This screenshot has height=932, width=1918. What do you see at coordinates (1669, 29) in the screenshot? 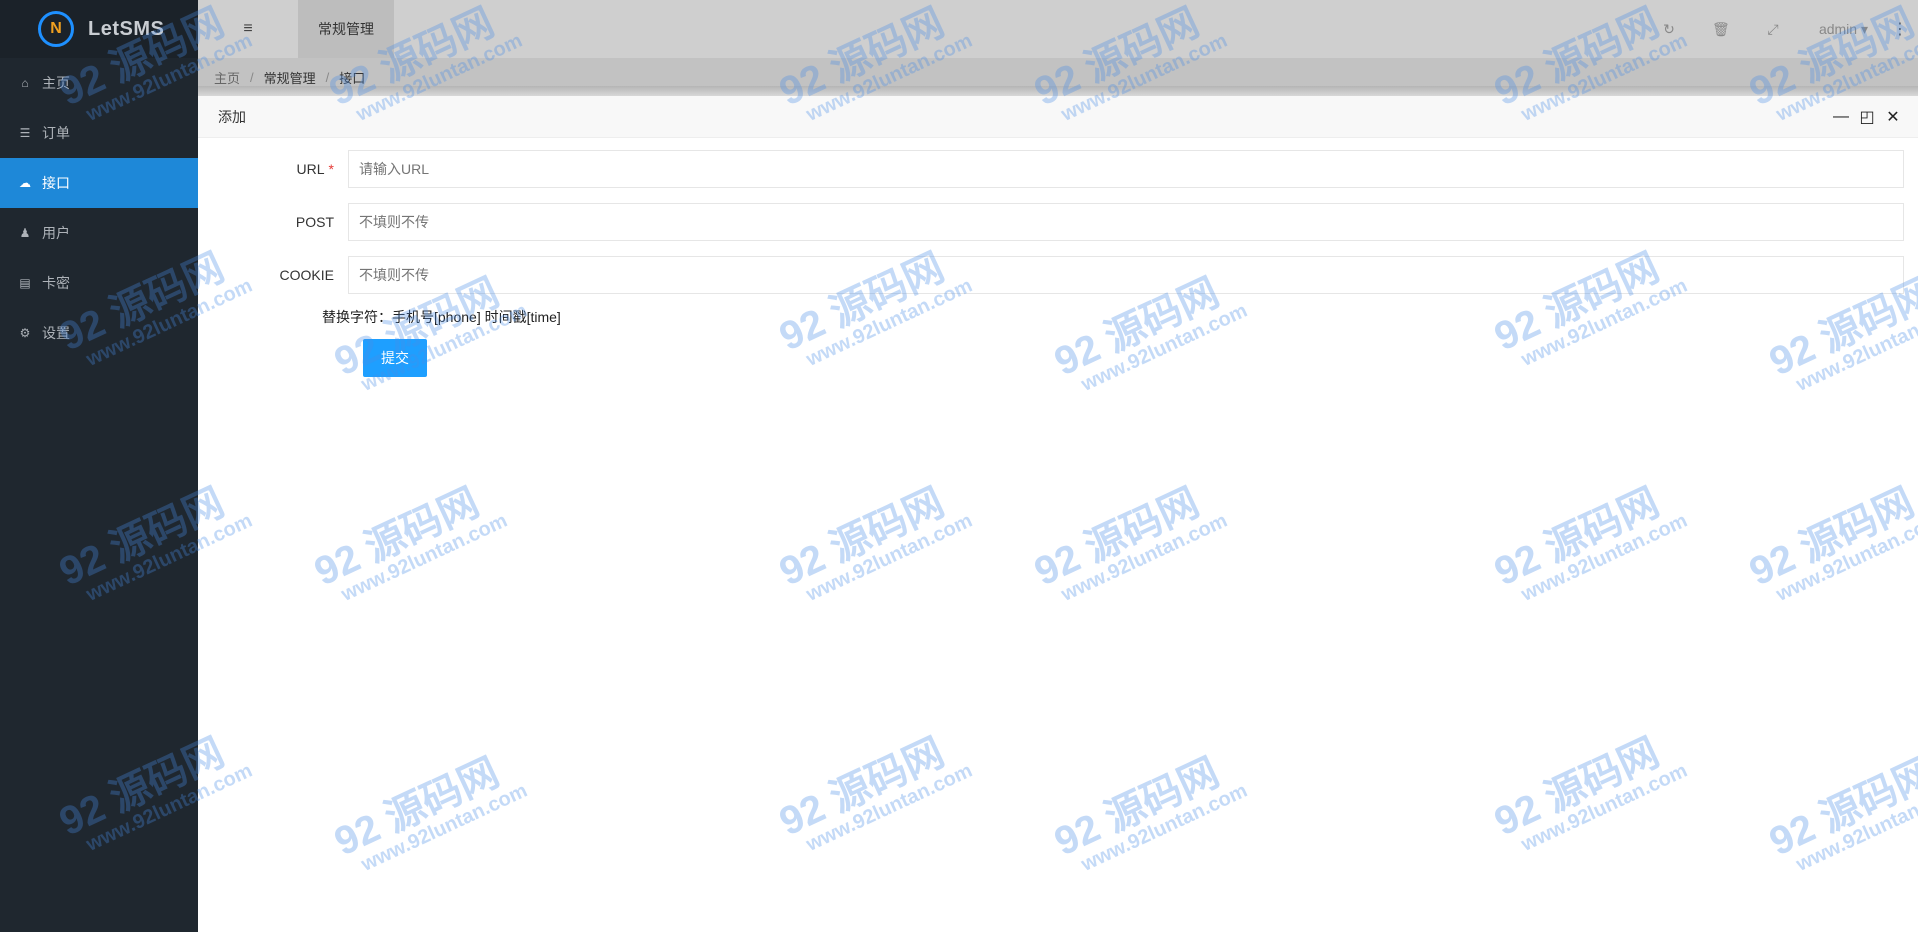
I see `refresh-icon: ↻` at bounding box center [1669, 29].